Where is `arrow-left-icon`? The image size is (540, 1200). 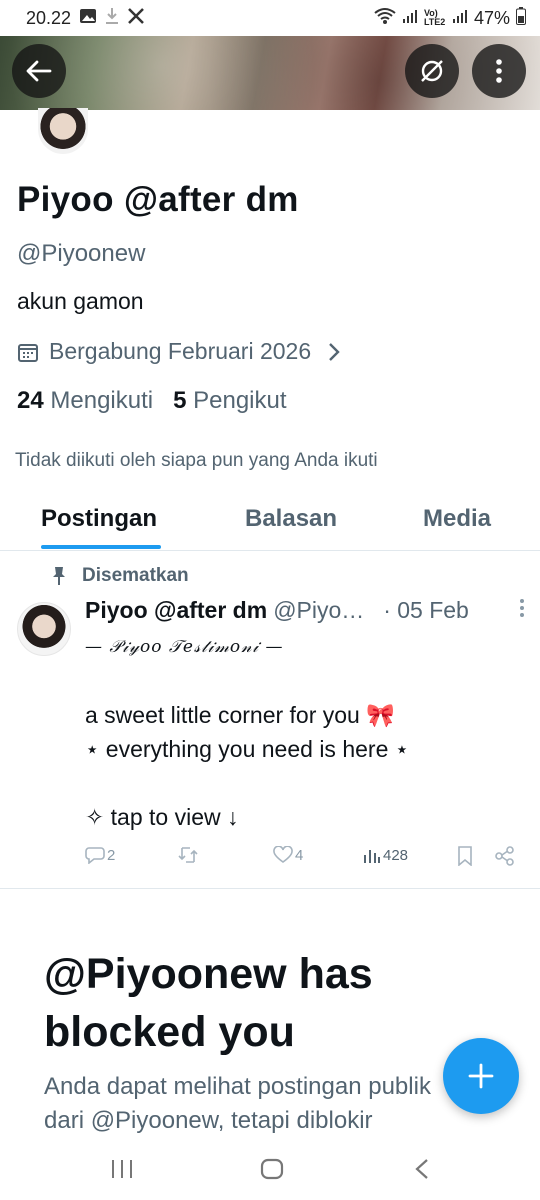 arrow-left-icon is located at coordinates (39, 71).